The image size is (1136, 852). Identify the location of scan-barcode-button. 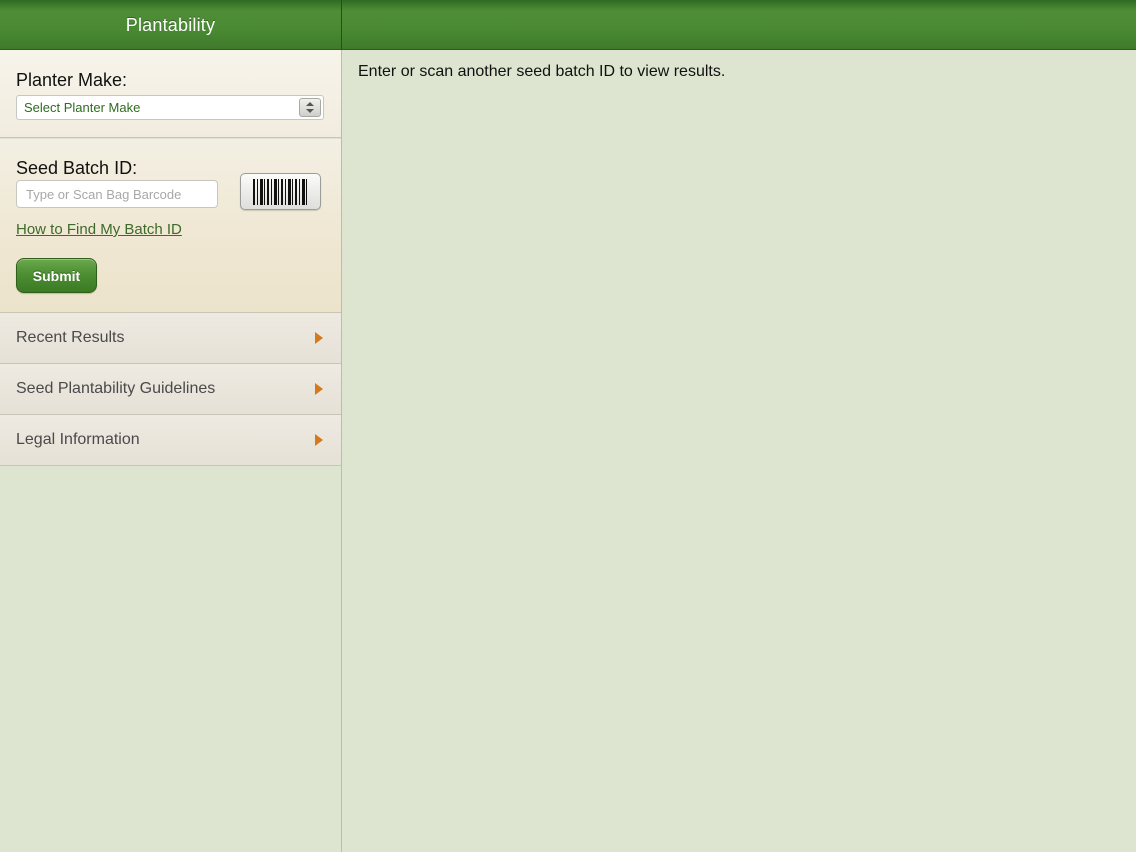
(280, 191).